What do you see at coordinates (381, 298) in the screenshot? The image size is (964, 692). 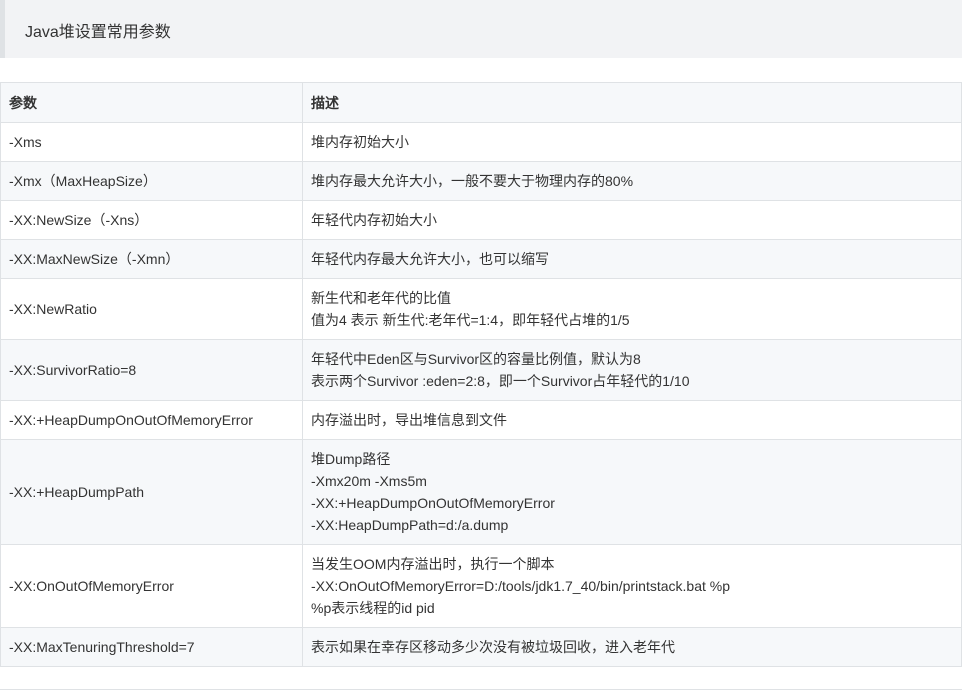 I see `desc-line: 新生代和老年代的比值` at bounding box center [381, 298].